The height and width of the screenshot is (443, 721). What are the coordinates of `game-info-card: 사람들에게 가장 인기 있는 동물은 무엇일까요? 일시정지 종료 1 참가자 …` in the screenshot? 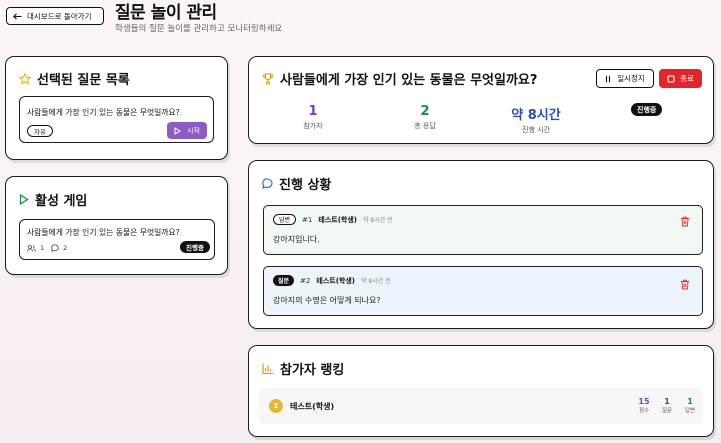 It's located at (481, 100).